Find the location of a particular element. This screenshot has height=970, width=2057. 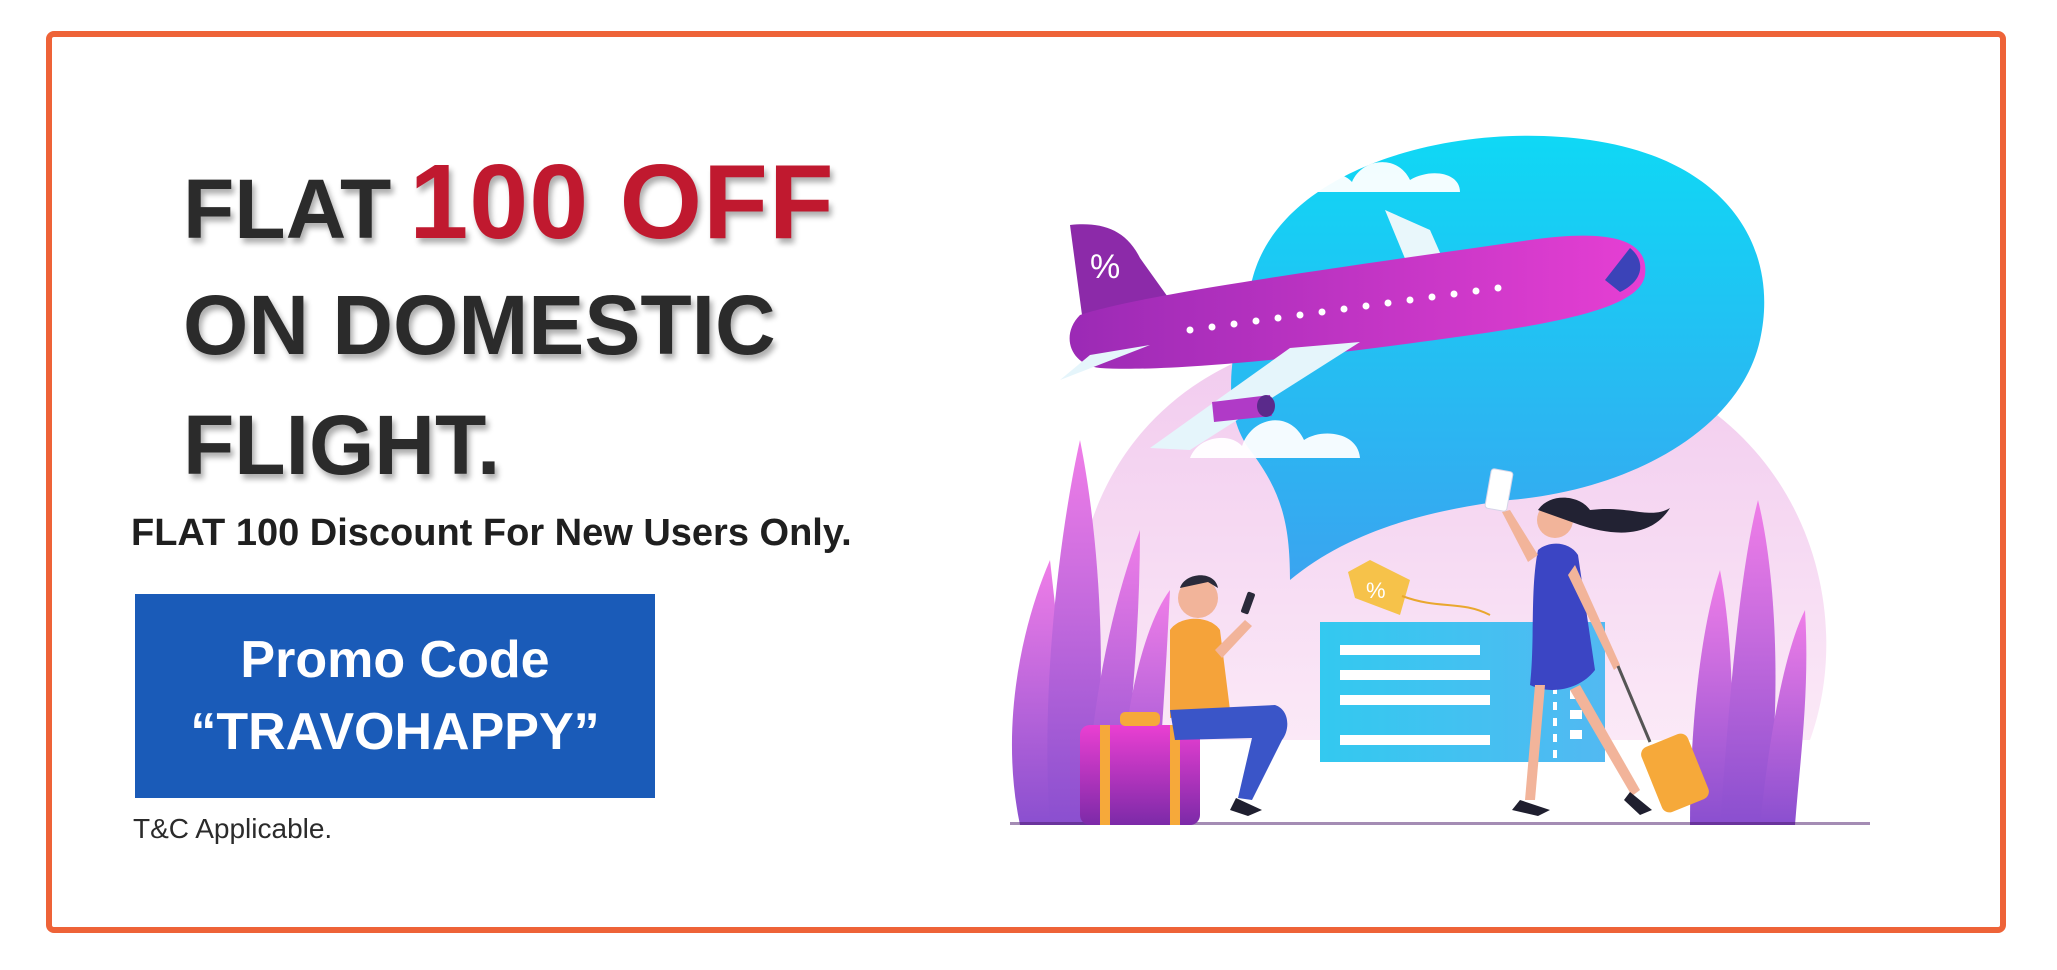

headline-line-2: ON DOMESTIC is located at coordinates (479, 325).